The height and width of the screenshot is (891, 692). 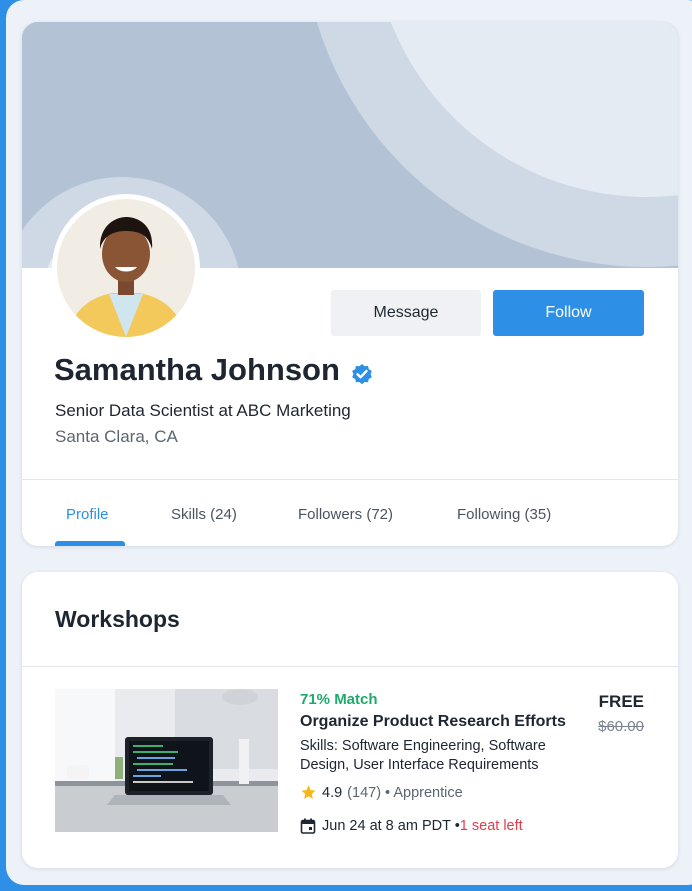 I want to click on profile-location: Santa Clara, CA, so click(x=116, y=436).